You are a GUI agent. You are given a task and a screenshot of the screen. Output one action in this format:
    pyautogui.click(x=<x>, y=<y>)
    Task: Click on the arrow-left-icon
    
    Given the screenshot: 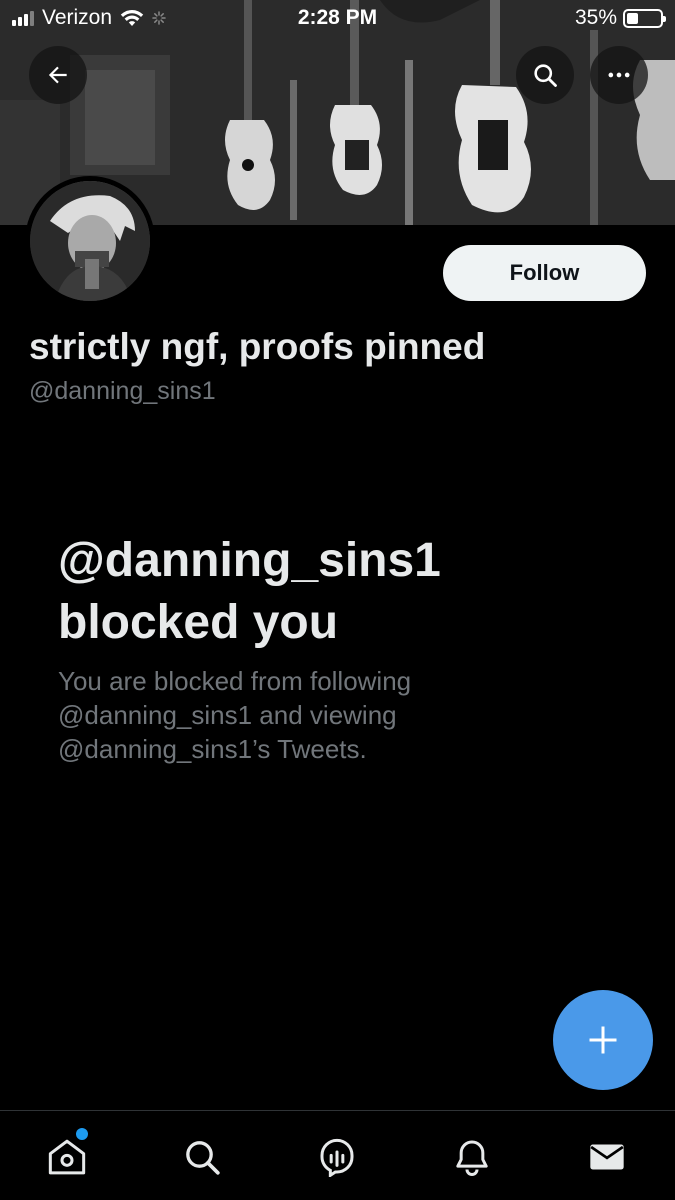 What is the action you would take?
    pyautogui.click(x=57, y=75)
    